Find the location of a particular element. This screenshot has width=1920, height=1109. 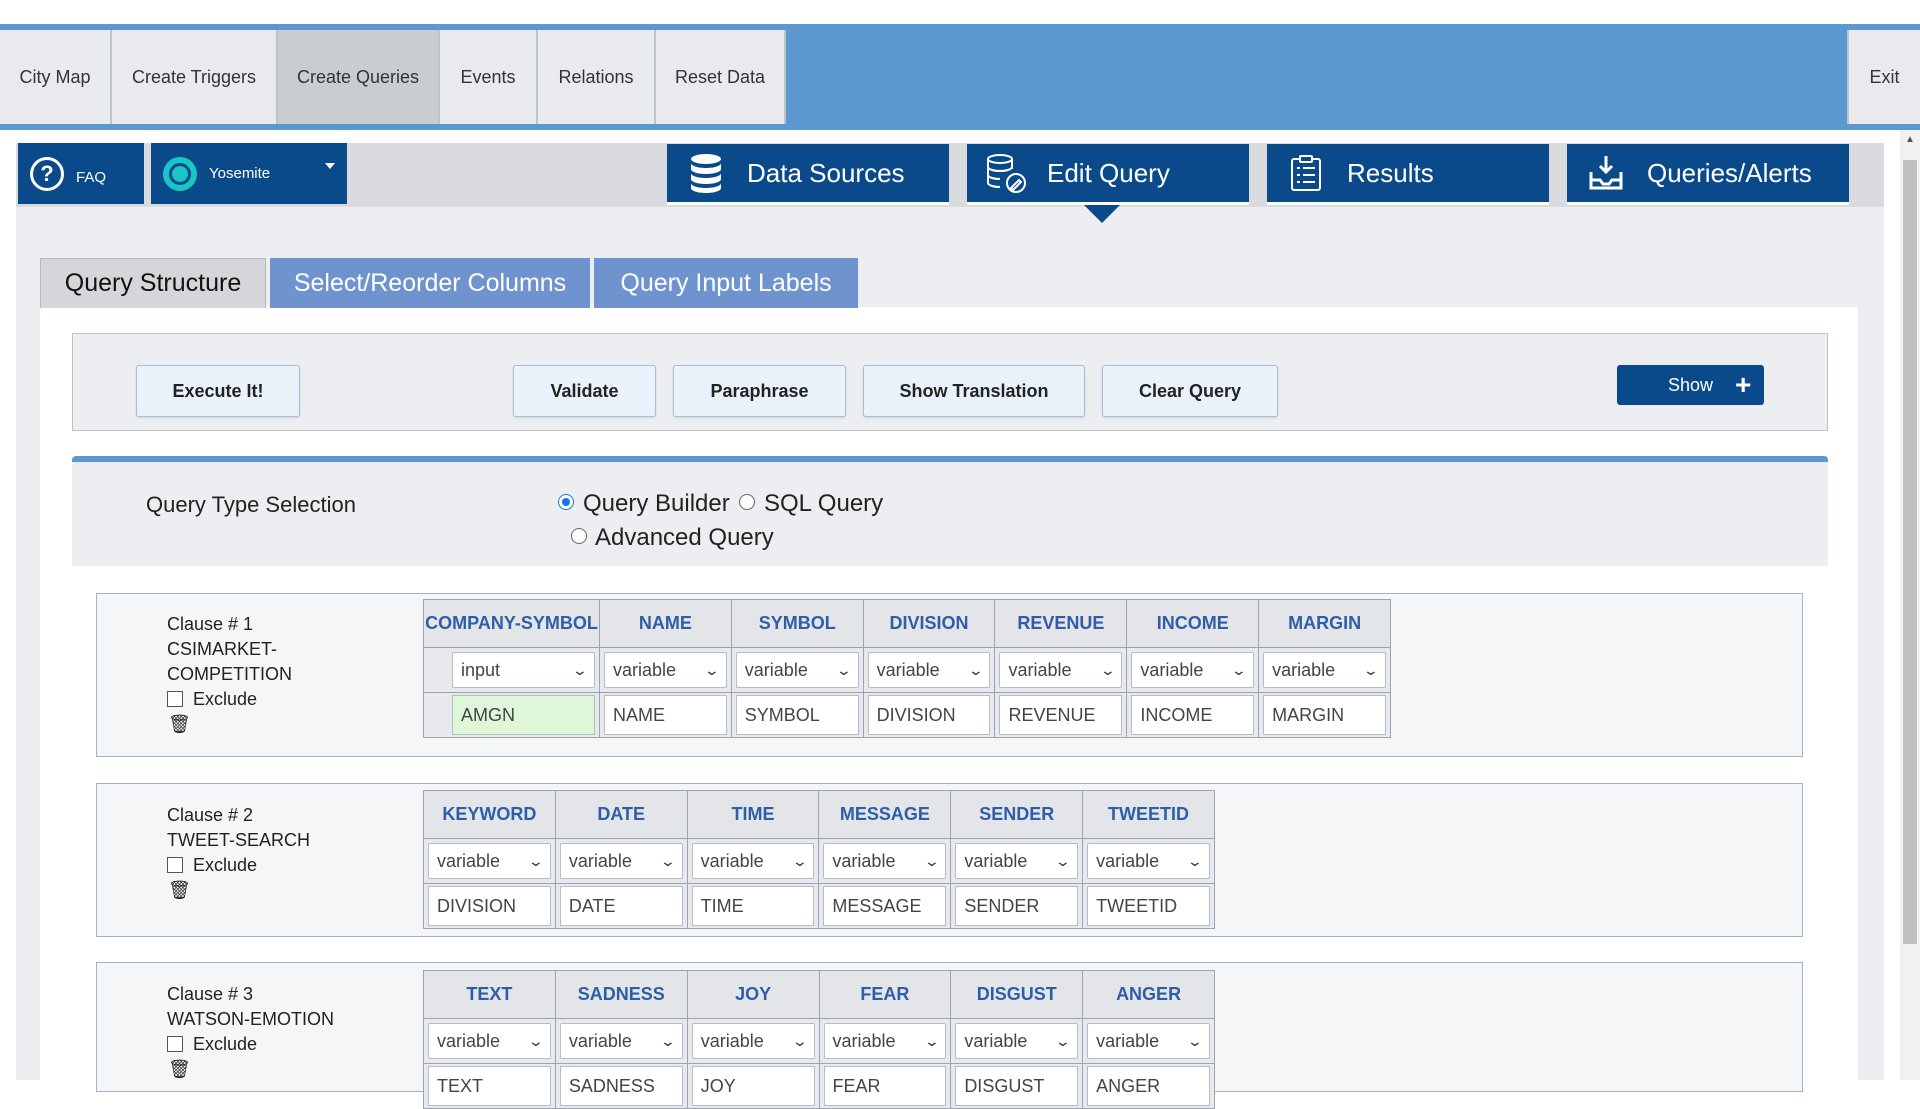

validate-button: Validate is located at coordinates (584, 391).